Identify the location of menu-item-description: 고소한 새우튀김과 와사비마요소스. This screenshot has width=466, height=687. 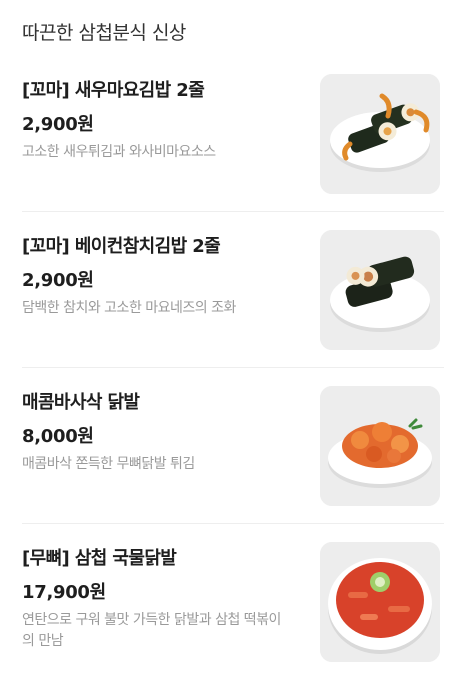
(119, 152).